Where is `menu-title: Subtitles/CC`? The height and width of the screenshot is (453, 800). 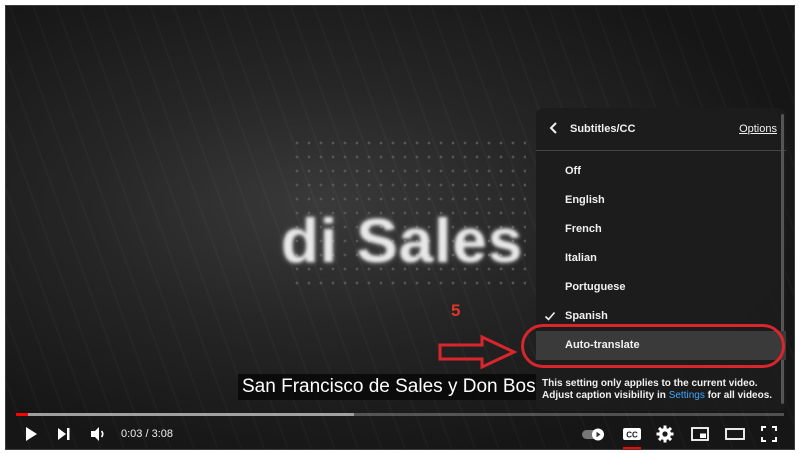
menu-title: Subtitles/CC is located at coordinates (603, 129).